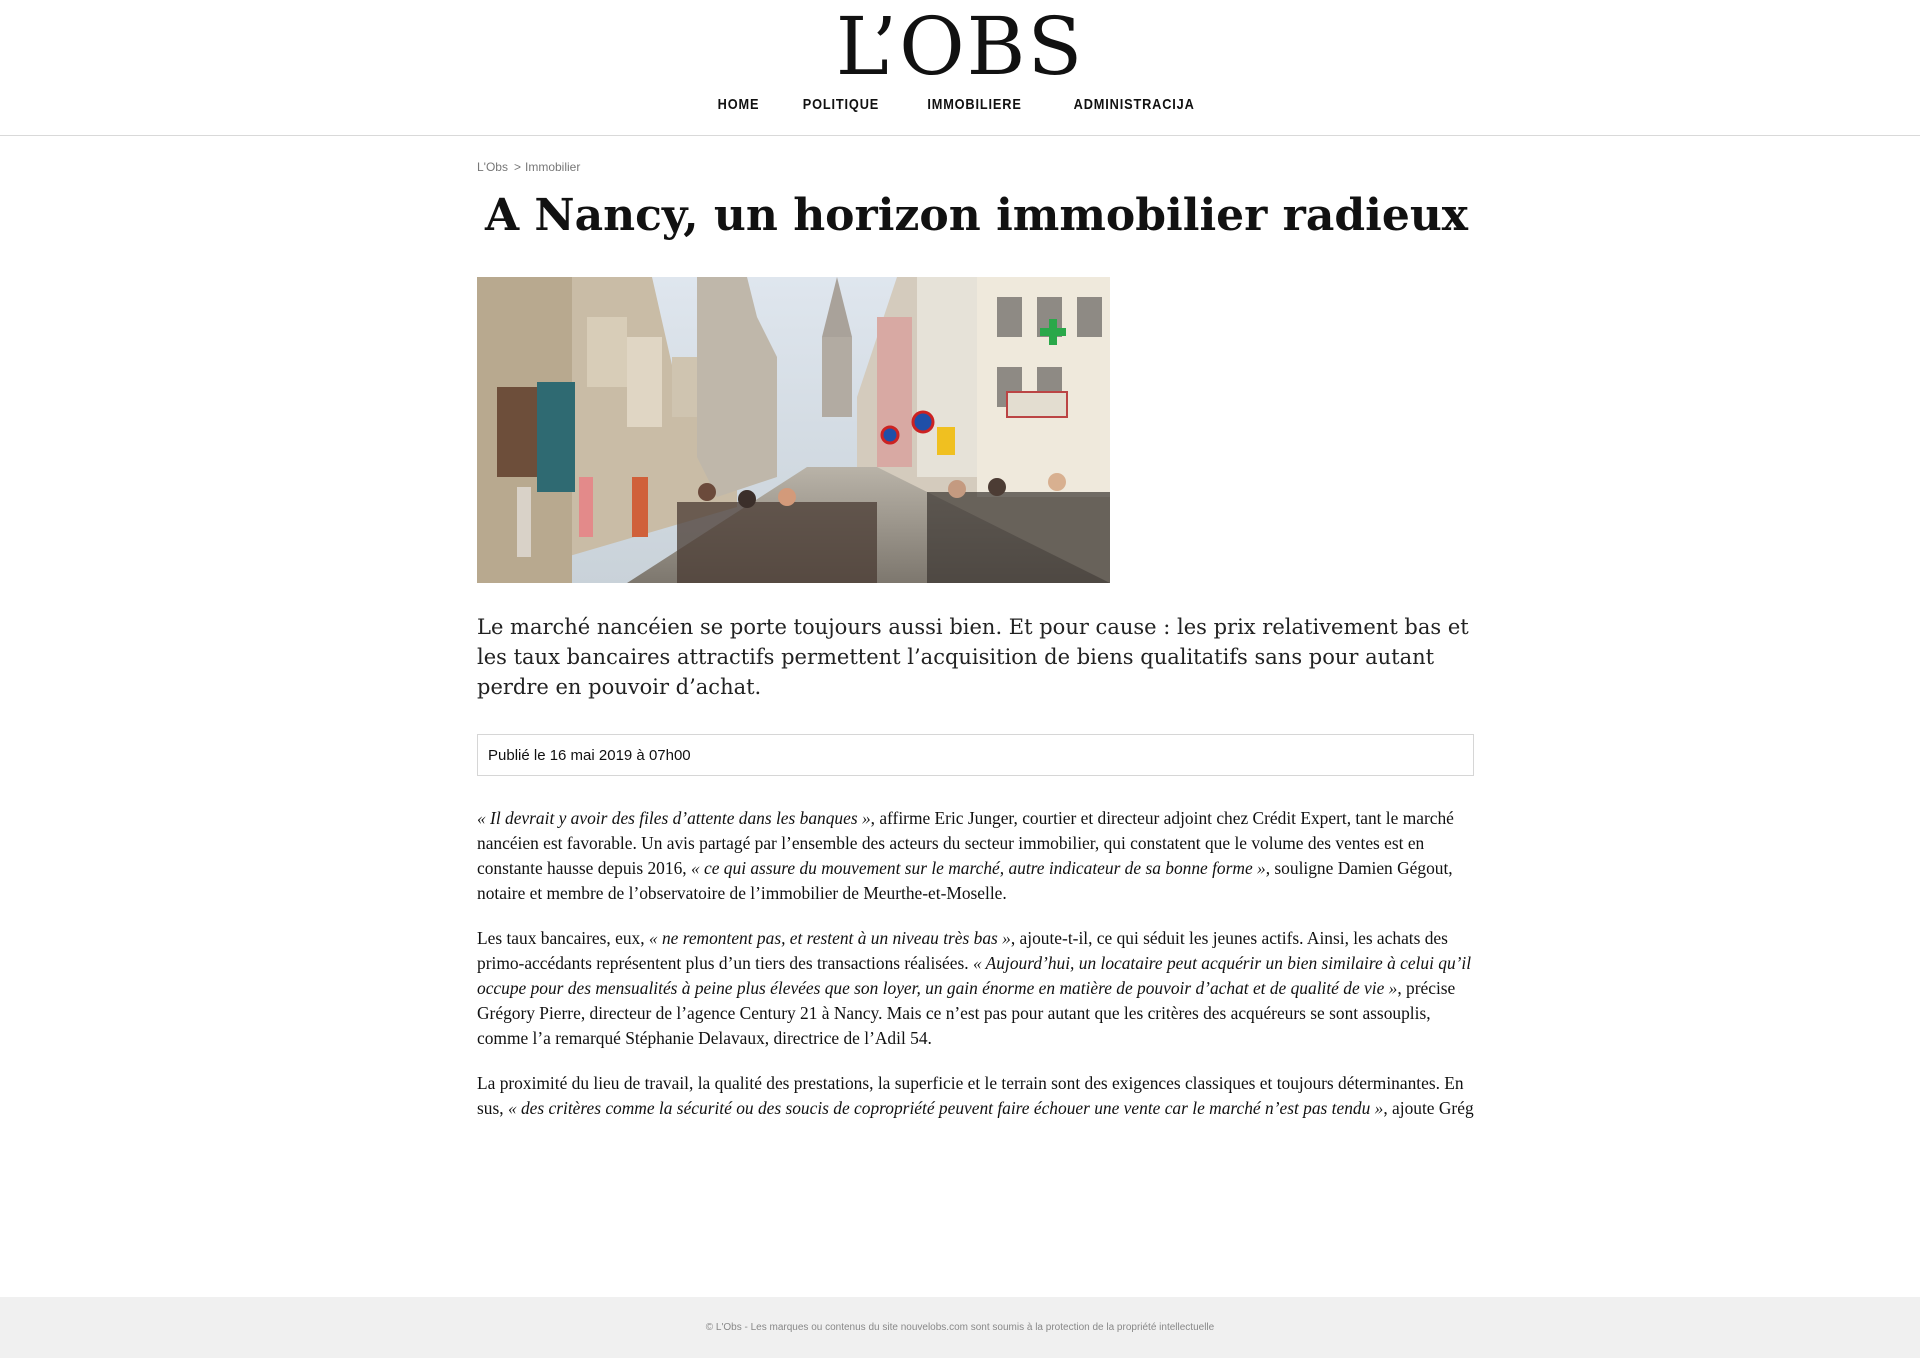 This screenshot has height=1358, width=1920. Describe the element at coordinates (975, 755) in the screenshot. I see `publication-date: Publié le 16 mai 2019 à 07h00` at that location.